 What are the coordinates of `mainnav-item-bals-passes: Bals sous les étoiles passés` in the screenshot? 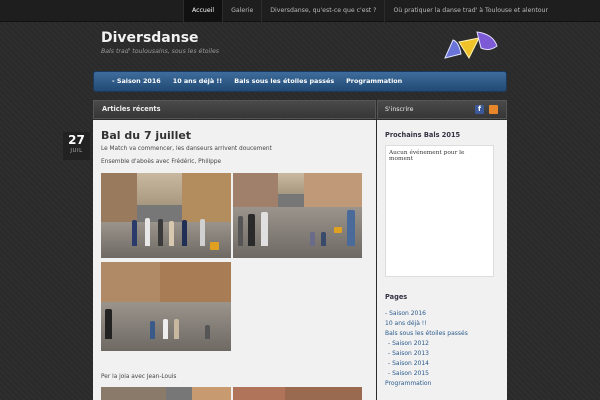 It's located at (284, 81).